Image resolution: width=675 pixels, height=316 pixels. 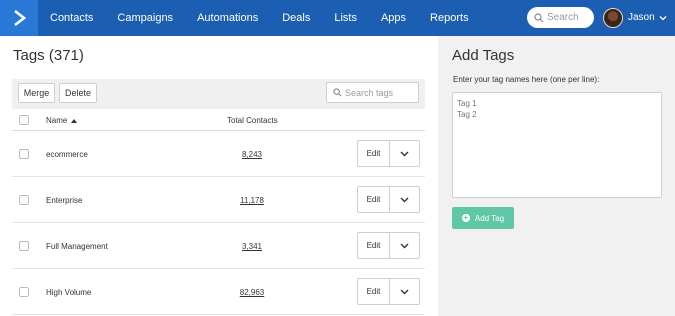 What do you see at coordinates (57, 120) in the screenshot?
I see `column-name-label: Name` at bounding box center [57, 120].